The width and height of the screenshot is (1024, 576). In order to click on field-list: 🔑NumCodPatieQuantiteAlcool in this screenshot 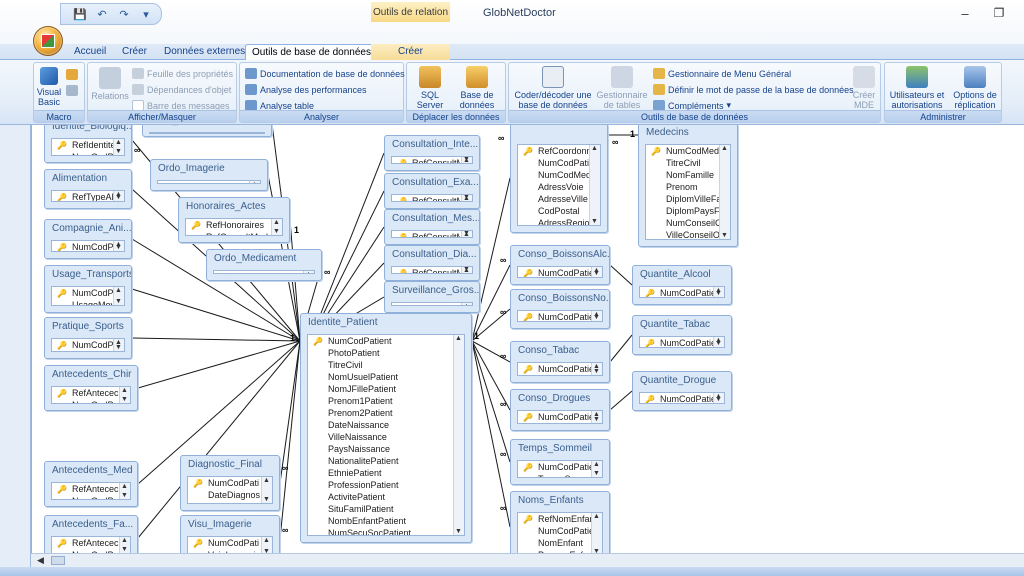, I will do `click(682, 292)`.